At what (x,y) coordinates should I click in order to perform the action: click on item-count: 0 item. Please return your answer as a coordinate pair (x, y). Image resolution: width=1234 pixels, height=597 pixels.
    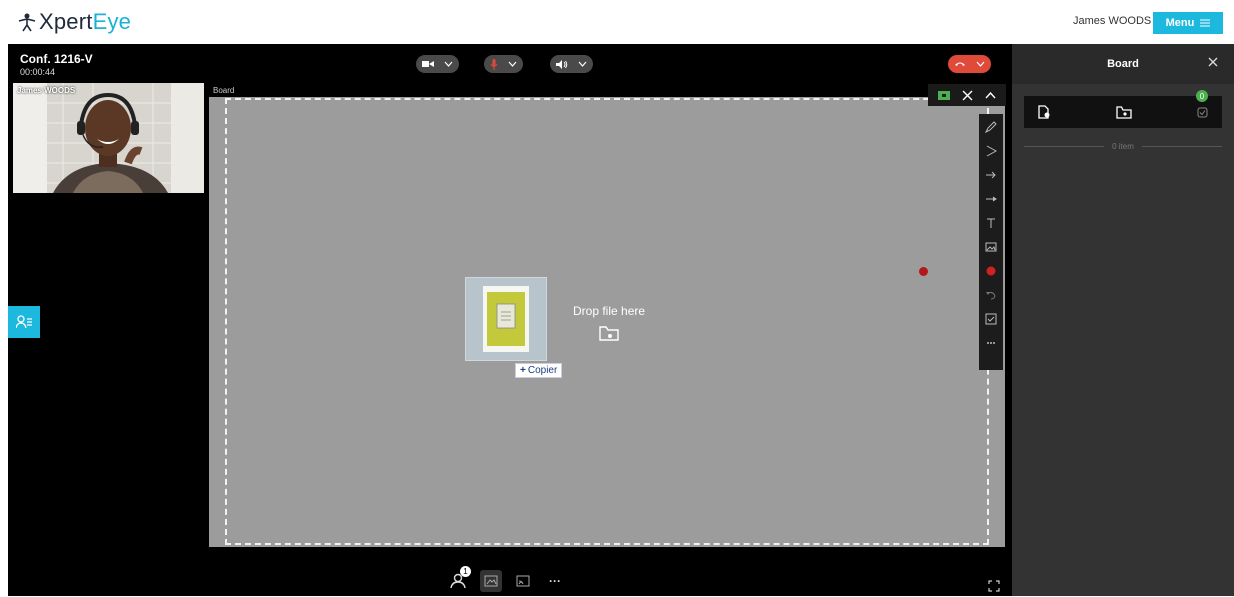
    Looking at the image, I should click on (1123, 146).